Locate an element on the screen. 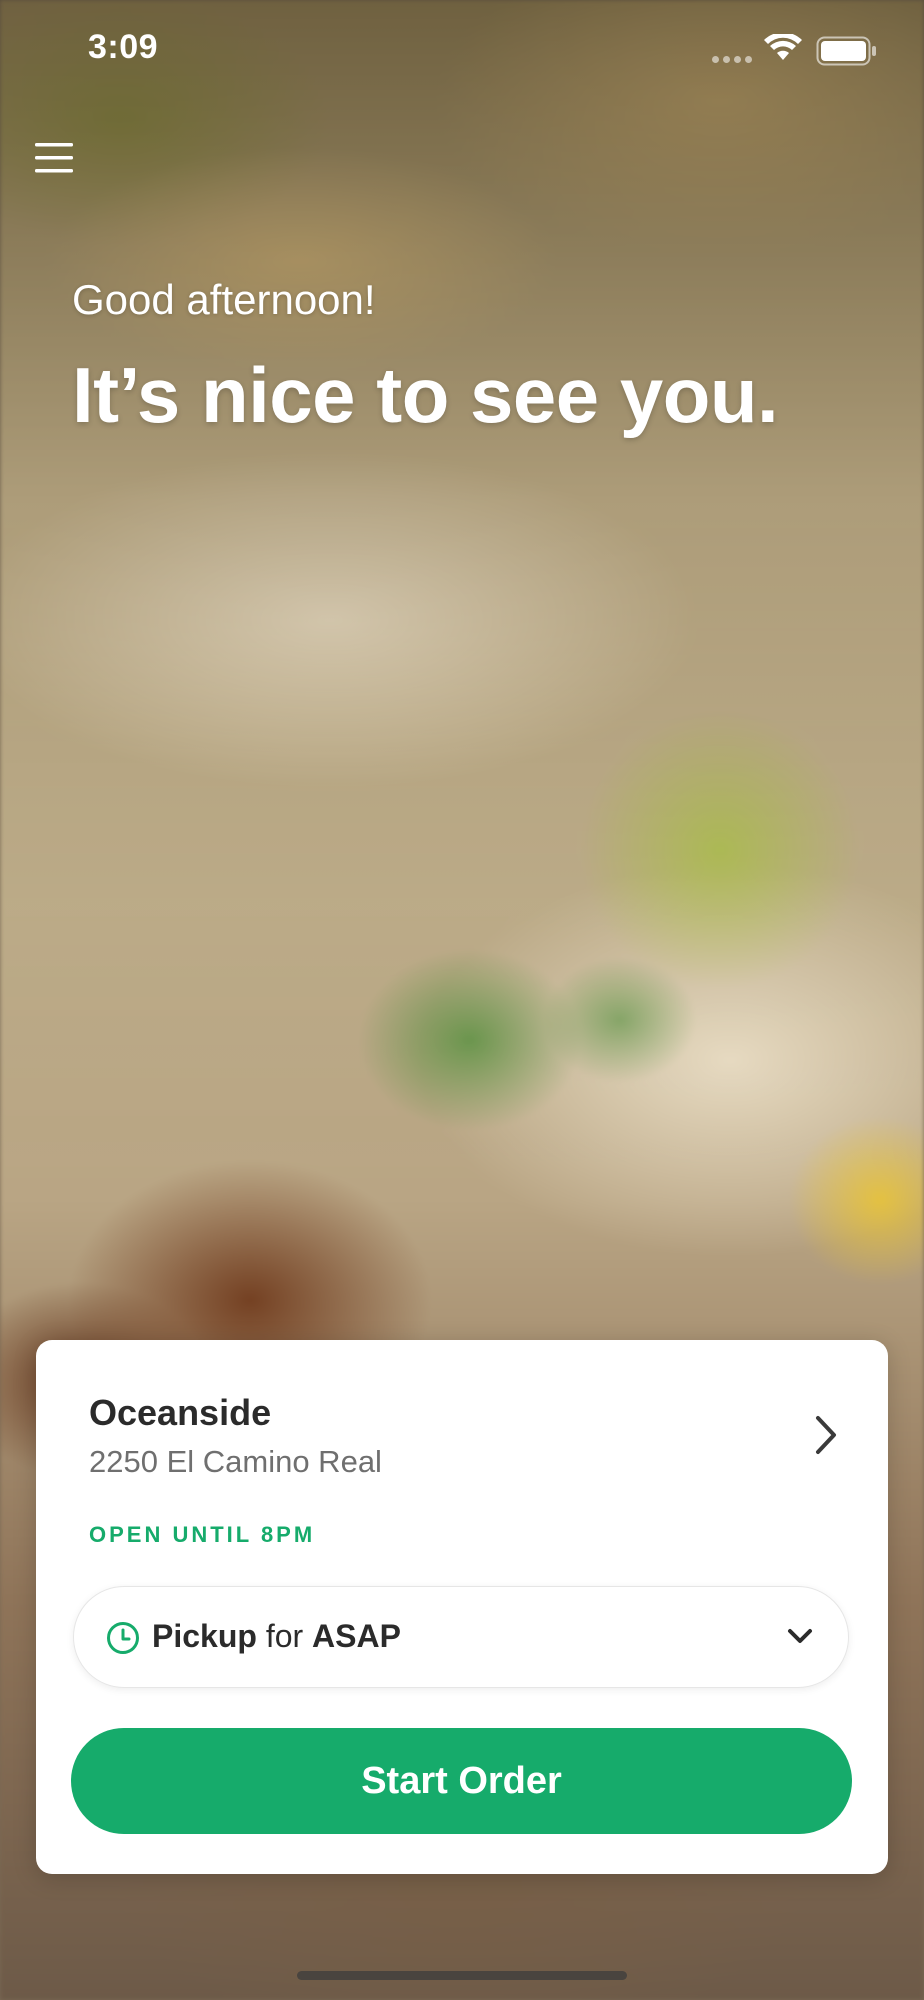 The width and height of the screenshot is (924, 2000). pickup-time: ASAP is located at coordinates (356, 1636).